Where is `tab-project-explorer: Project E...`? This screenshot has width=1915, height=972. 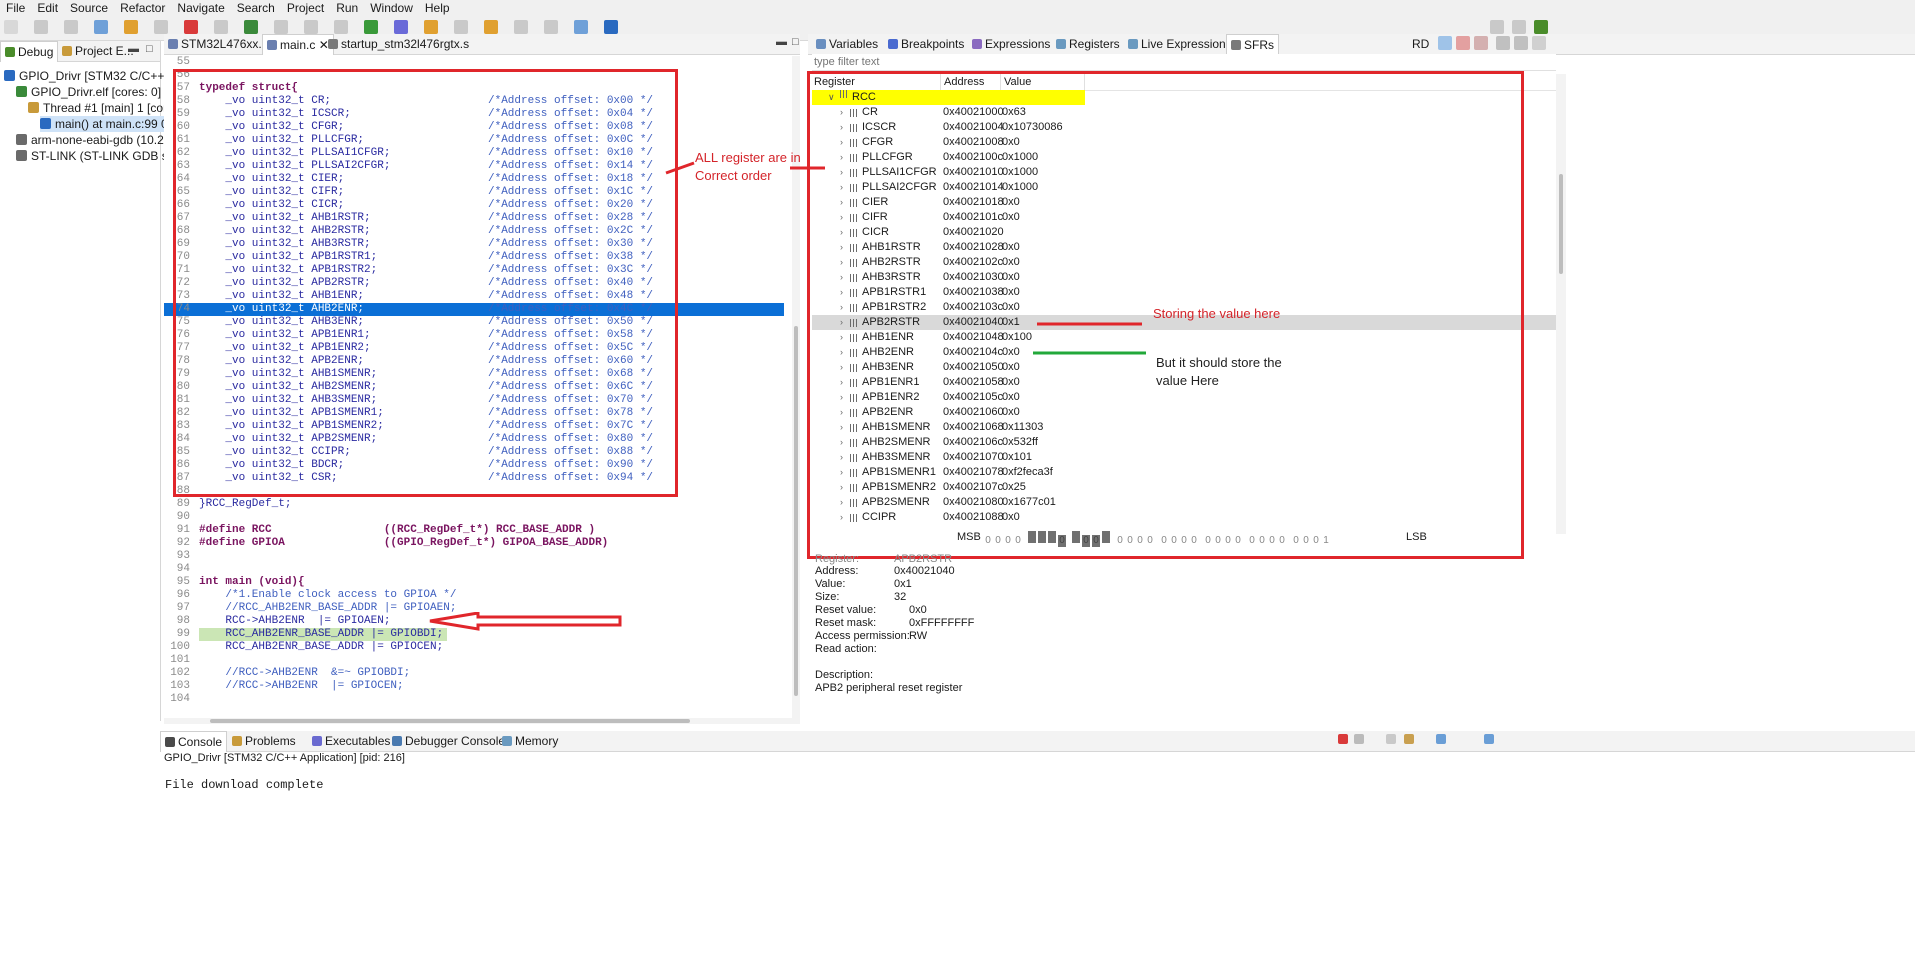
tab-project-explorer: Project E... is located at coordinates (98, 51).